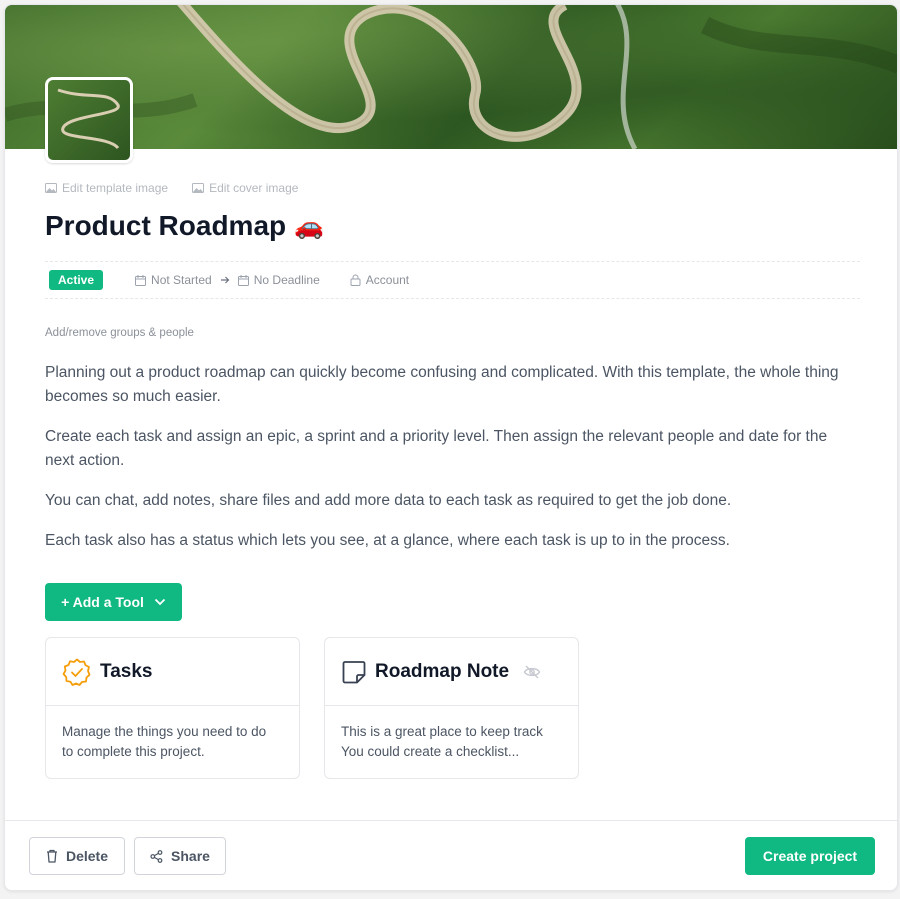 The height and width of the screenshot is (899, 900). What do you see at coordinates (387, 280) in the screenshot?
I see `visibility-label: Account` at bounding box center [387, 280].